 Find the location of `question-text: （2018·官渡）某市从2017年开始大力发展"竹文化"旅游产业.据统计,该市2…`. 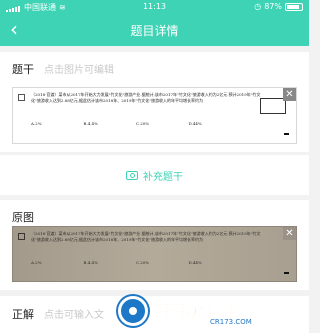

question-text: （2018·官渡）某市从2017年开始大力发展"竹文化"旅游产业.据统计,该市2… is located at coordinates (146, 97).